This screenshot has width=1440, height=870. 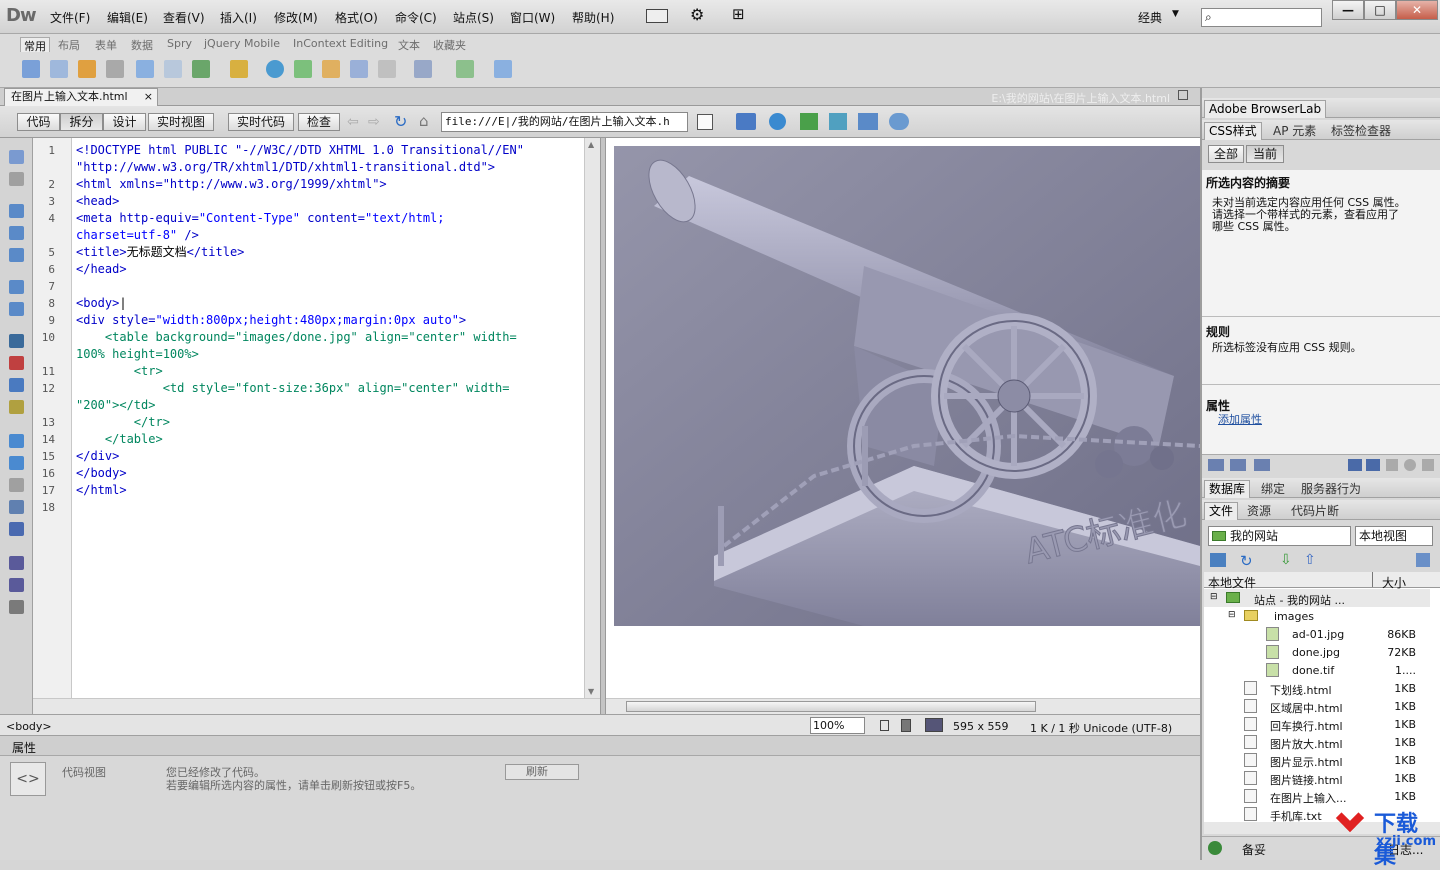 What do you see at coordinates (69, 44) in the screenshot?
I see `insert-tab-layout: 布局` at bounding box center [69, 44].